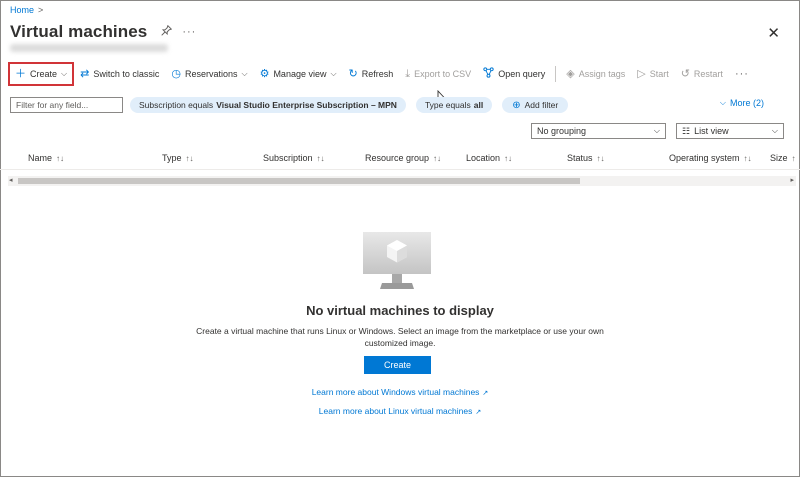 This screenshot has height=477, width=800. I want to click on column-header-type: Type ↑↓, so click(178, 158).